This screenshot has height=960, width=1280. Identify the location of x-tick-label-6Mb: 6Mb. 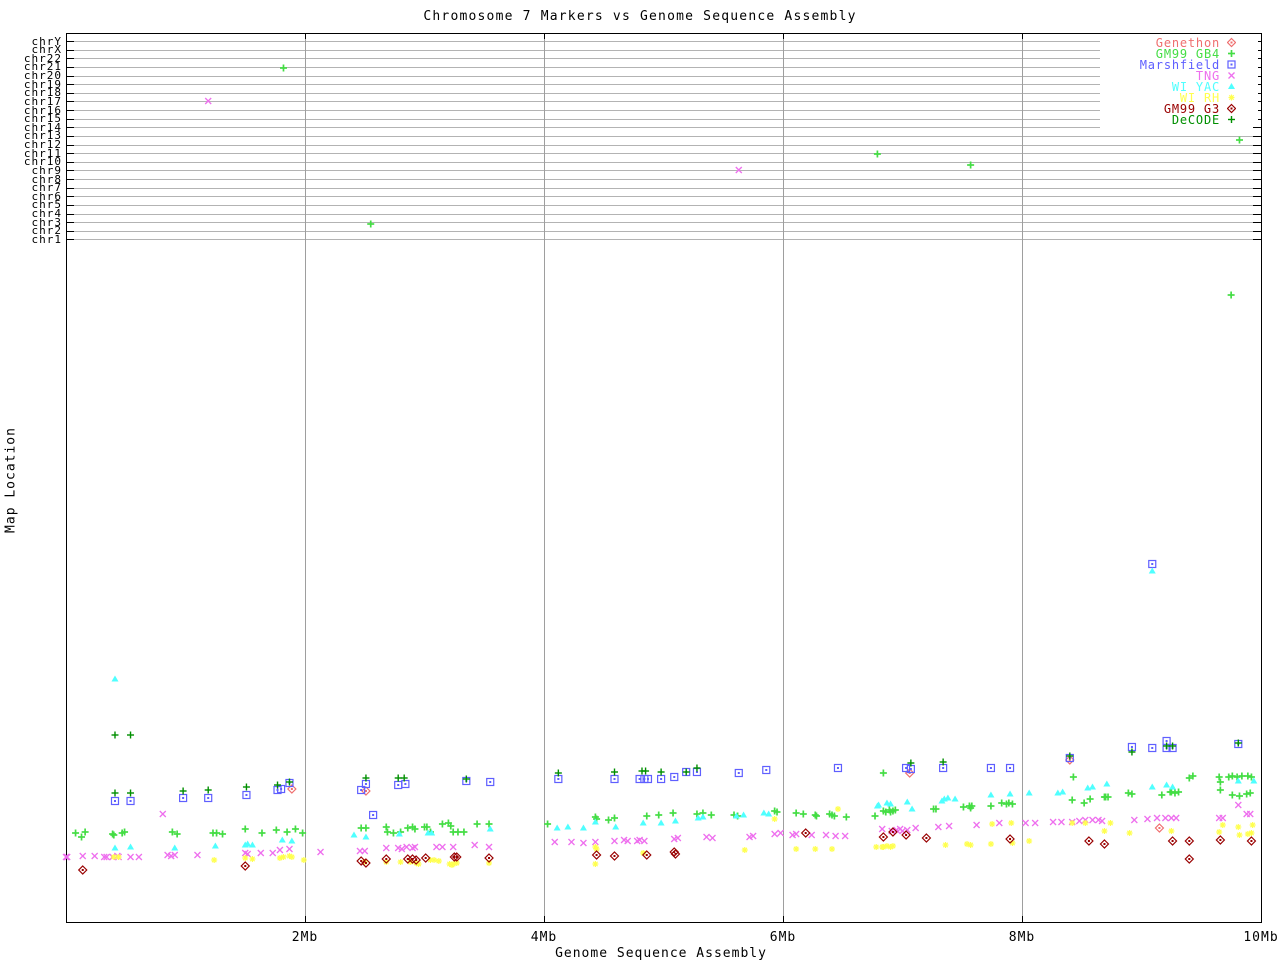
(783, 937).